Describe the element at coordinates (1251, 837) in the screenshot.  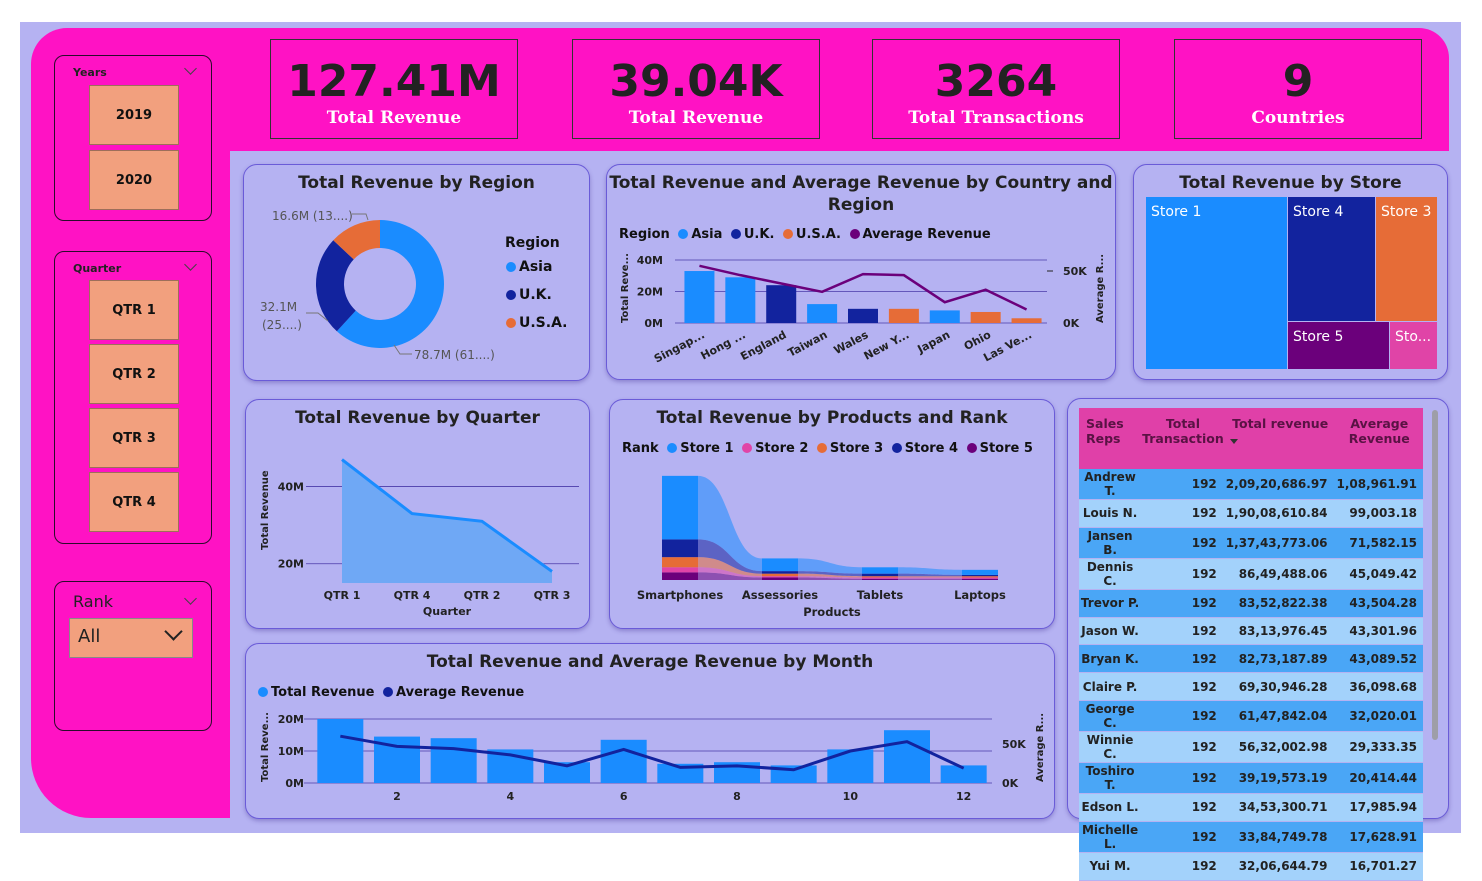
I see `table-row: Michelle L. 192 33,84,749.78 17,628.91` at that location.